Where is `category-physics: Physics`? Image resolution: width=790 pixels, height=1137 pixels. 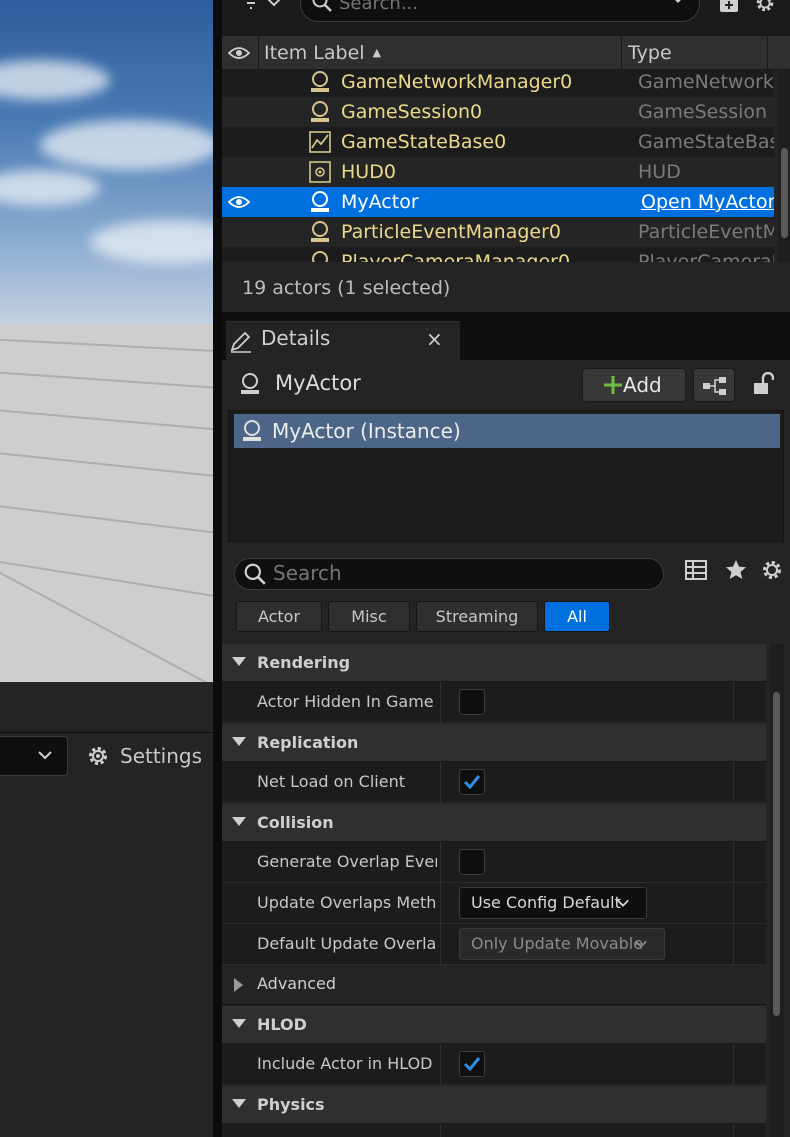 category-physics: Physics is located at coordinates (494, 1105).